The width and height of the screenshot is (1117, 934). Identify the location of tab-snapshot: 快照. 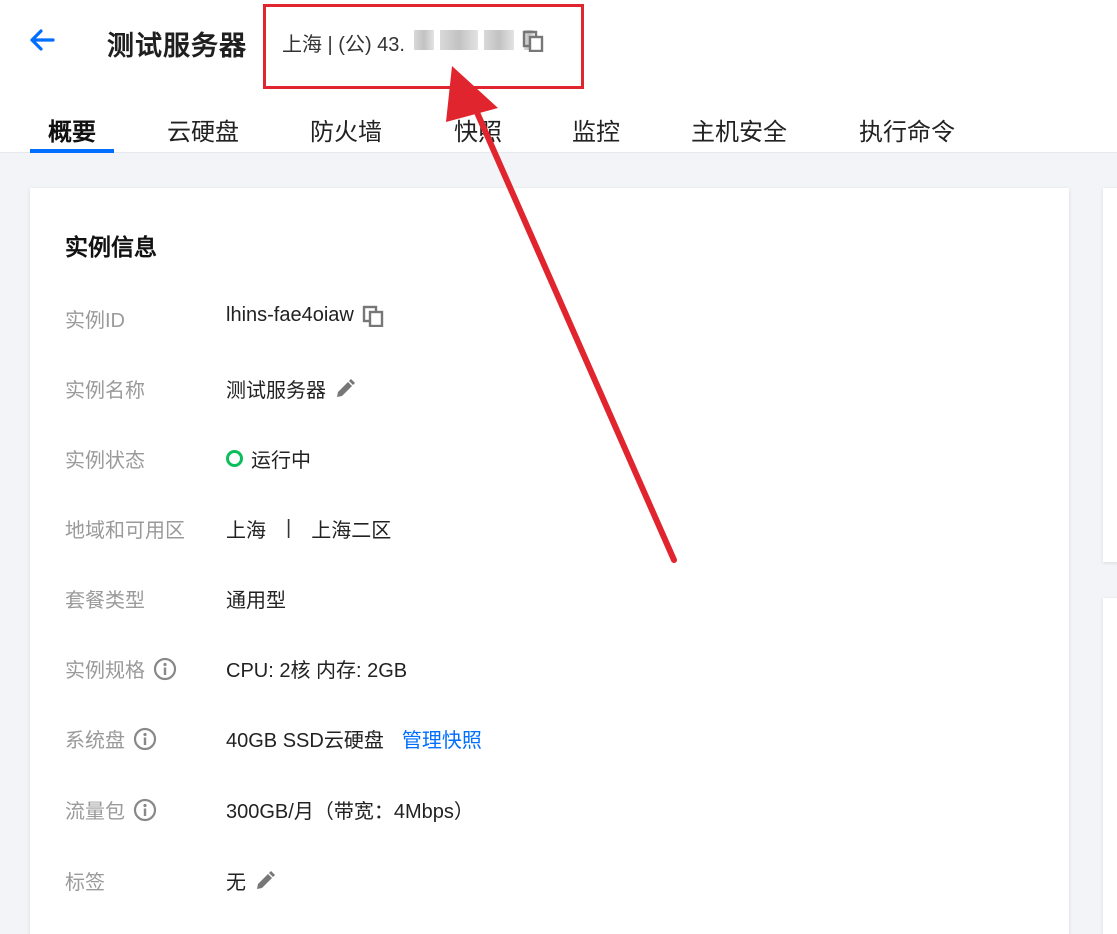
(478, 129).